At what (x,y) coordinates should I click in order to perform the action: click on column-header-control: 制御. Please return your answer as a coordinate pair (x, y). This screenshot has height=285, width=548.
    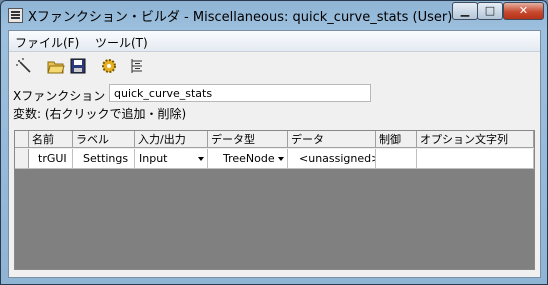
    Looking at the image, I should click on (396, 139).